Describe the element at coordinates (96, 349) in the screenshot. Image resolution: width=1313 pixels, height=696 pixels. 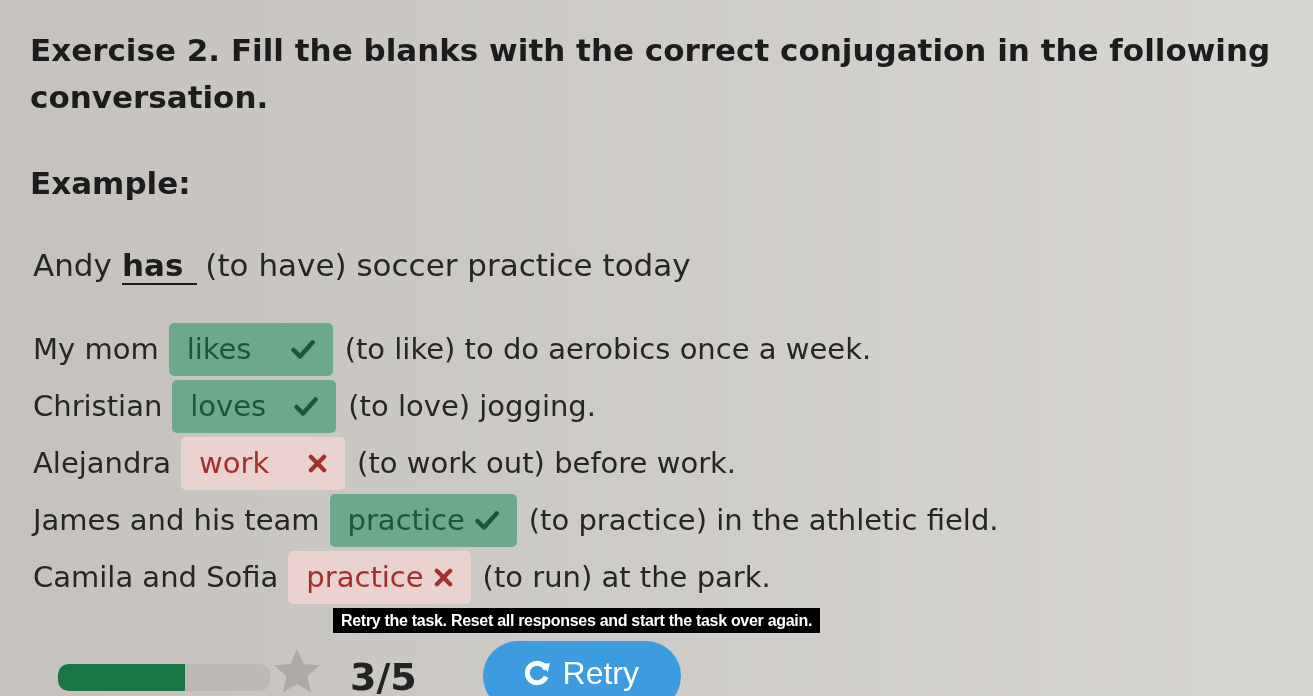
I see `subject-text: My mom` at that location.